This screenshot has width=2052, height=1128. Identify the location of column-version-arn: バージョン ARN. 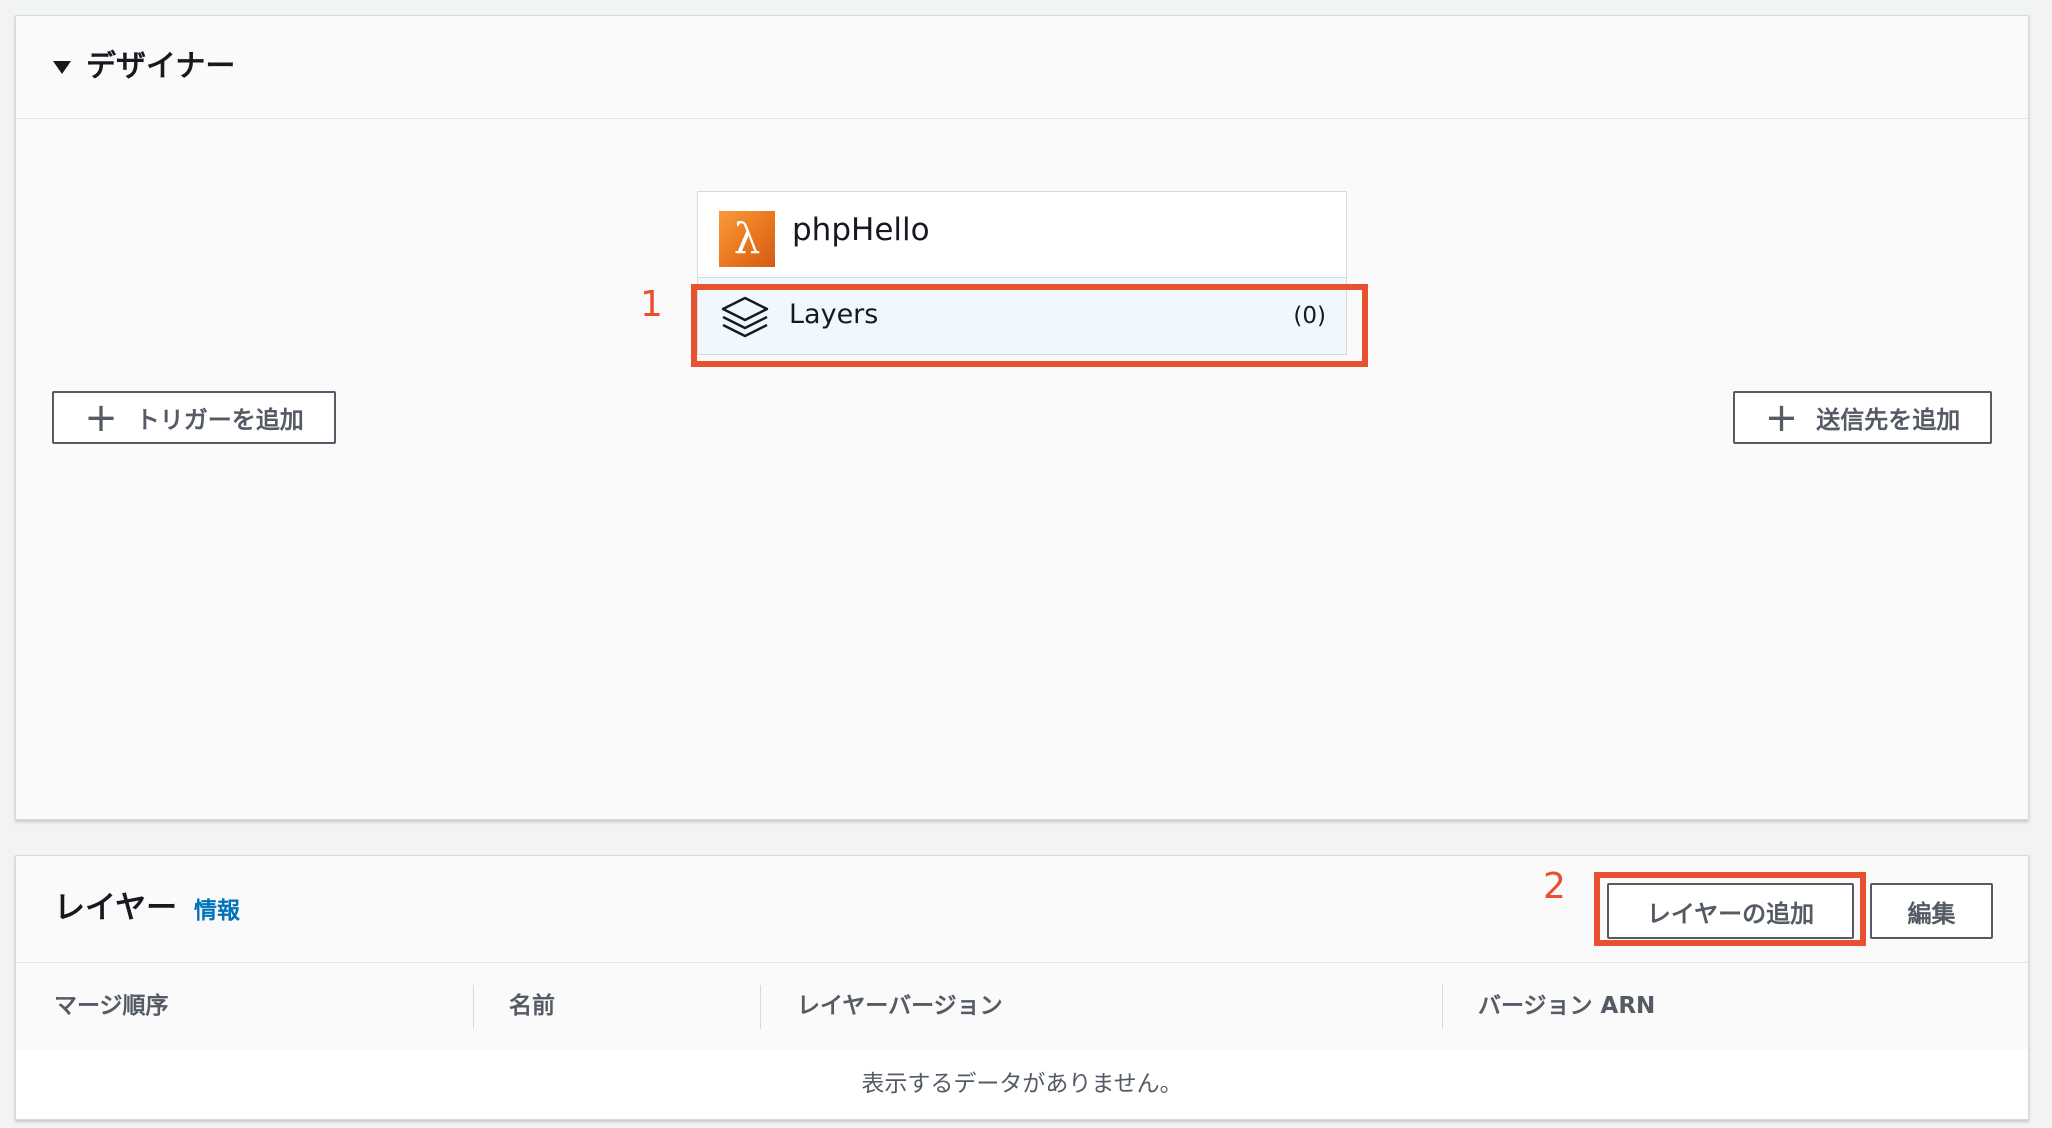
(1566, 1006).